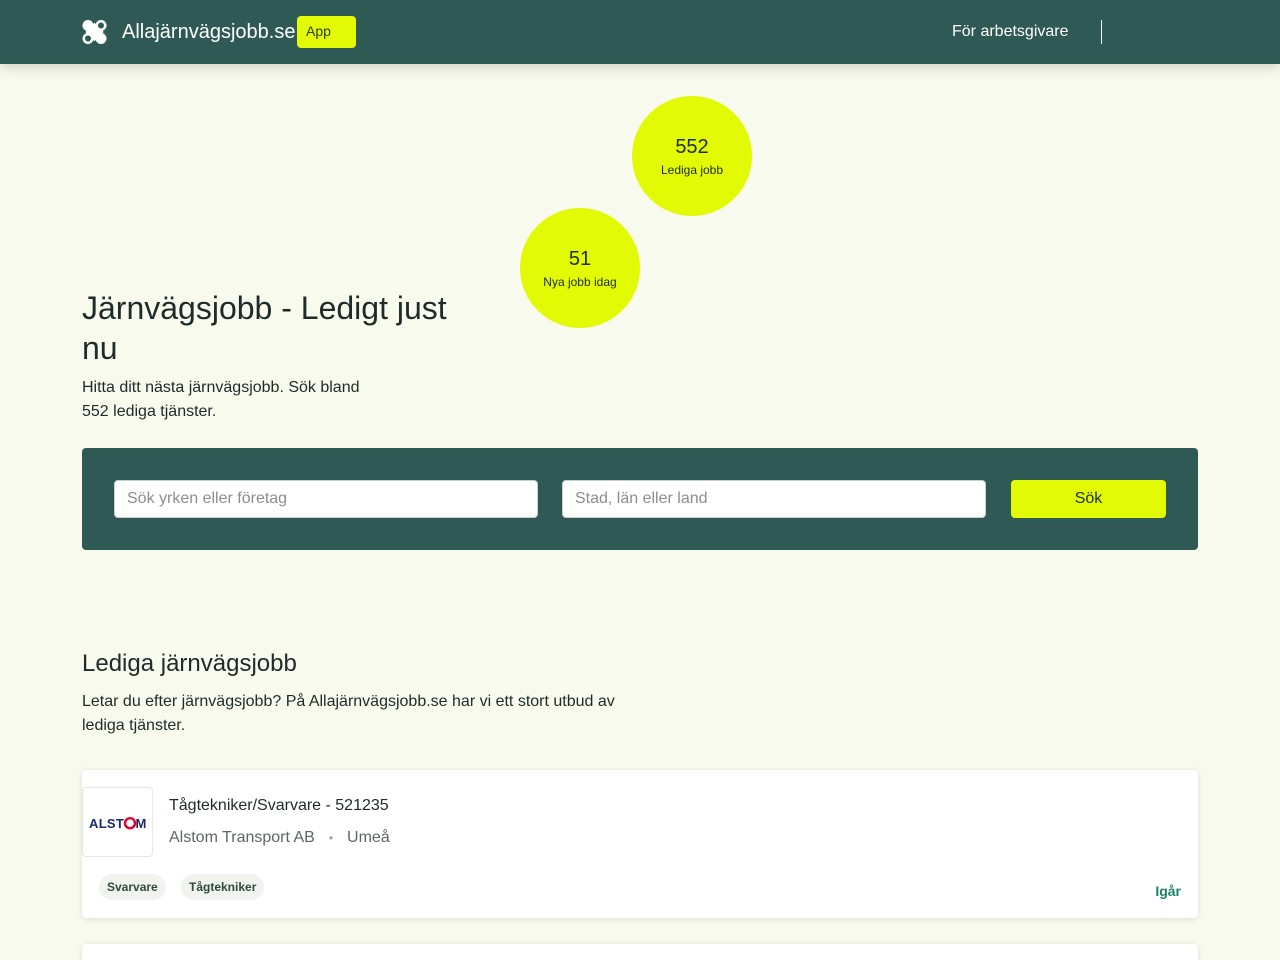 Image resolution: width=1280 pixels, height=960 pixels. I want to click on job-tag: Svarvare, so click(132, 887).